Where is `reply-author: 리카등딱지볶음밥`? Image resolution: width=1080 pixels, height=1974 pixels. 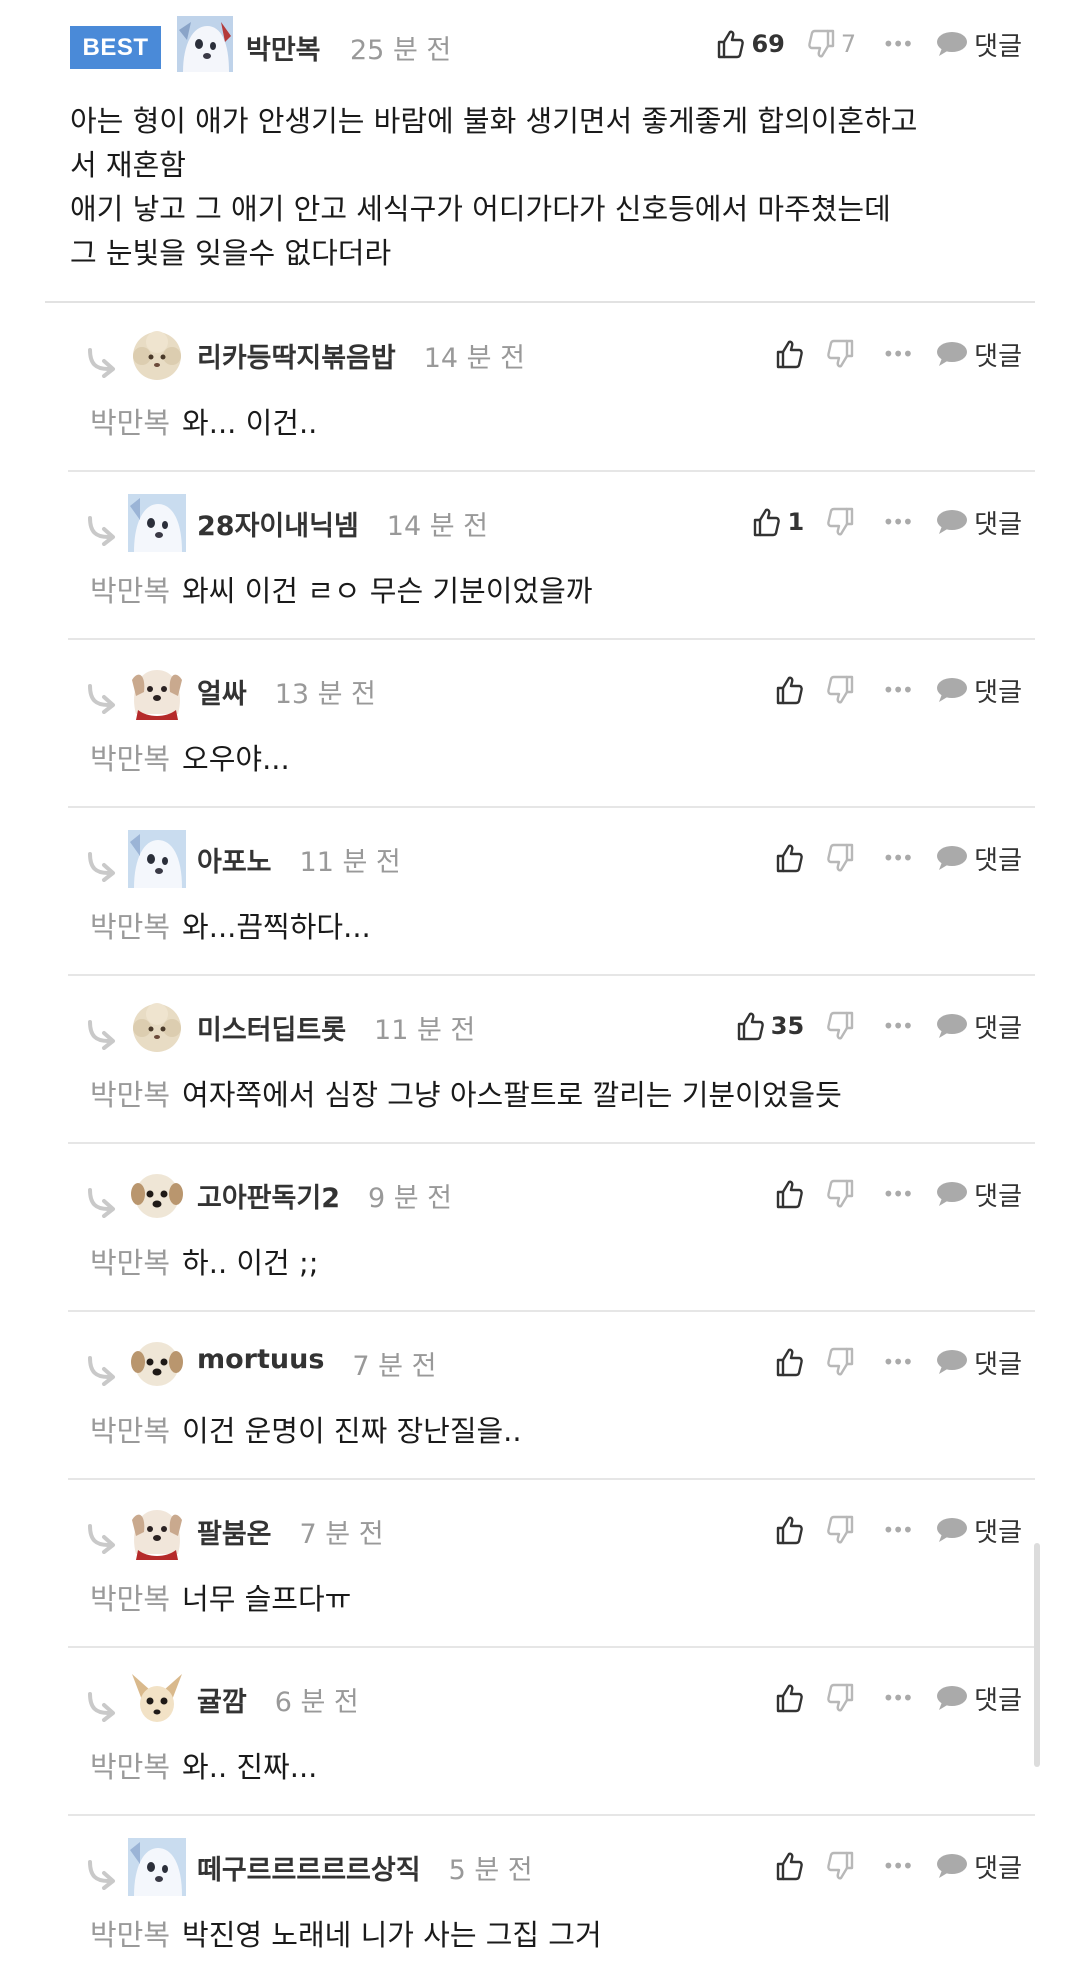 reply-author: 리카등딱지볶음밥 is located at coordinates (296, 355).